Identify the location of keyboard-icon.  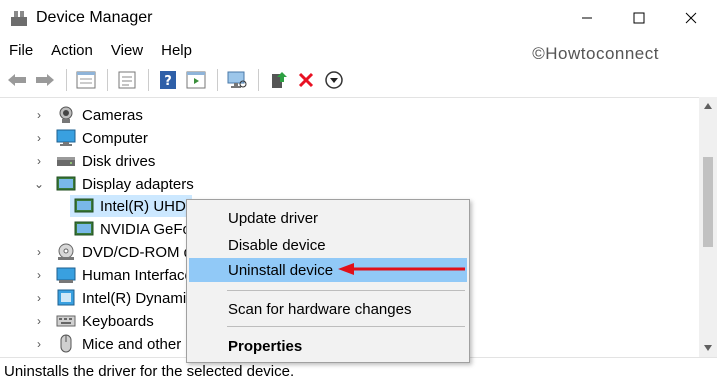
(66, 321).